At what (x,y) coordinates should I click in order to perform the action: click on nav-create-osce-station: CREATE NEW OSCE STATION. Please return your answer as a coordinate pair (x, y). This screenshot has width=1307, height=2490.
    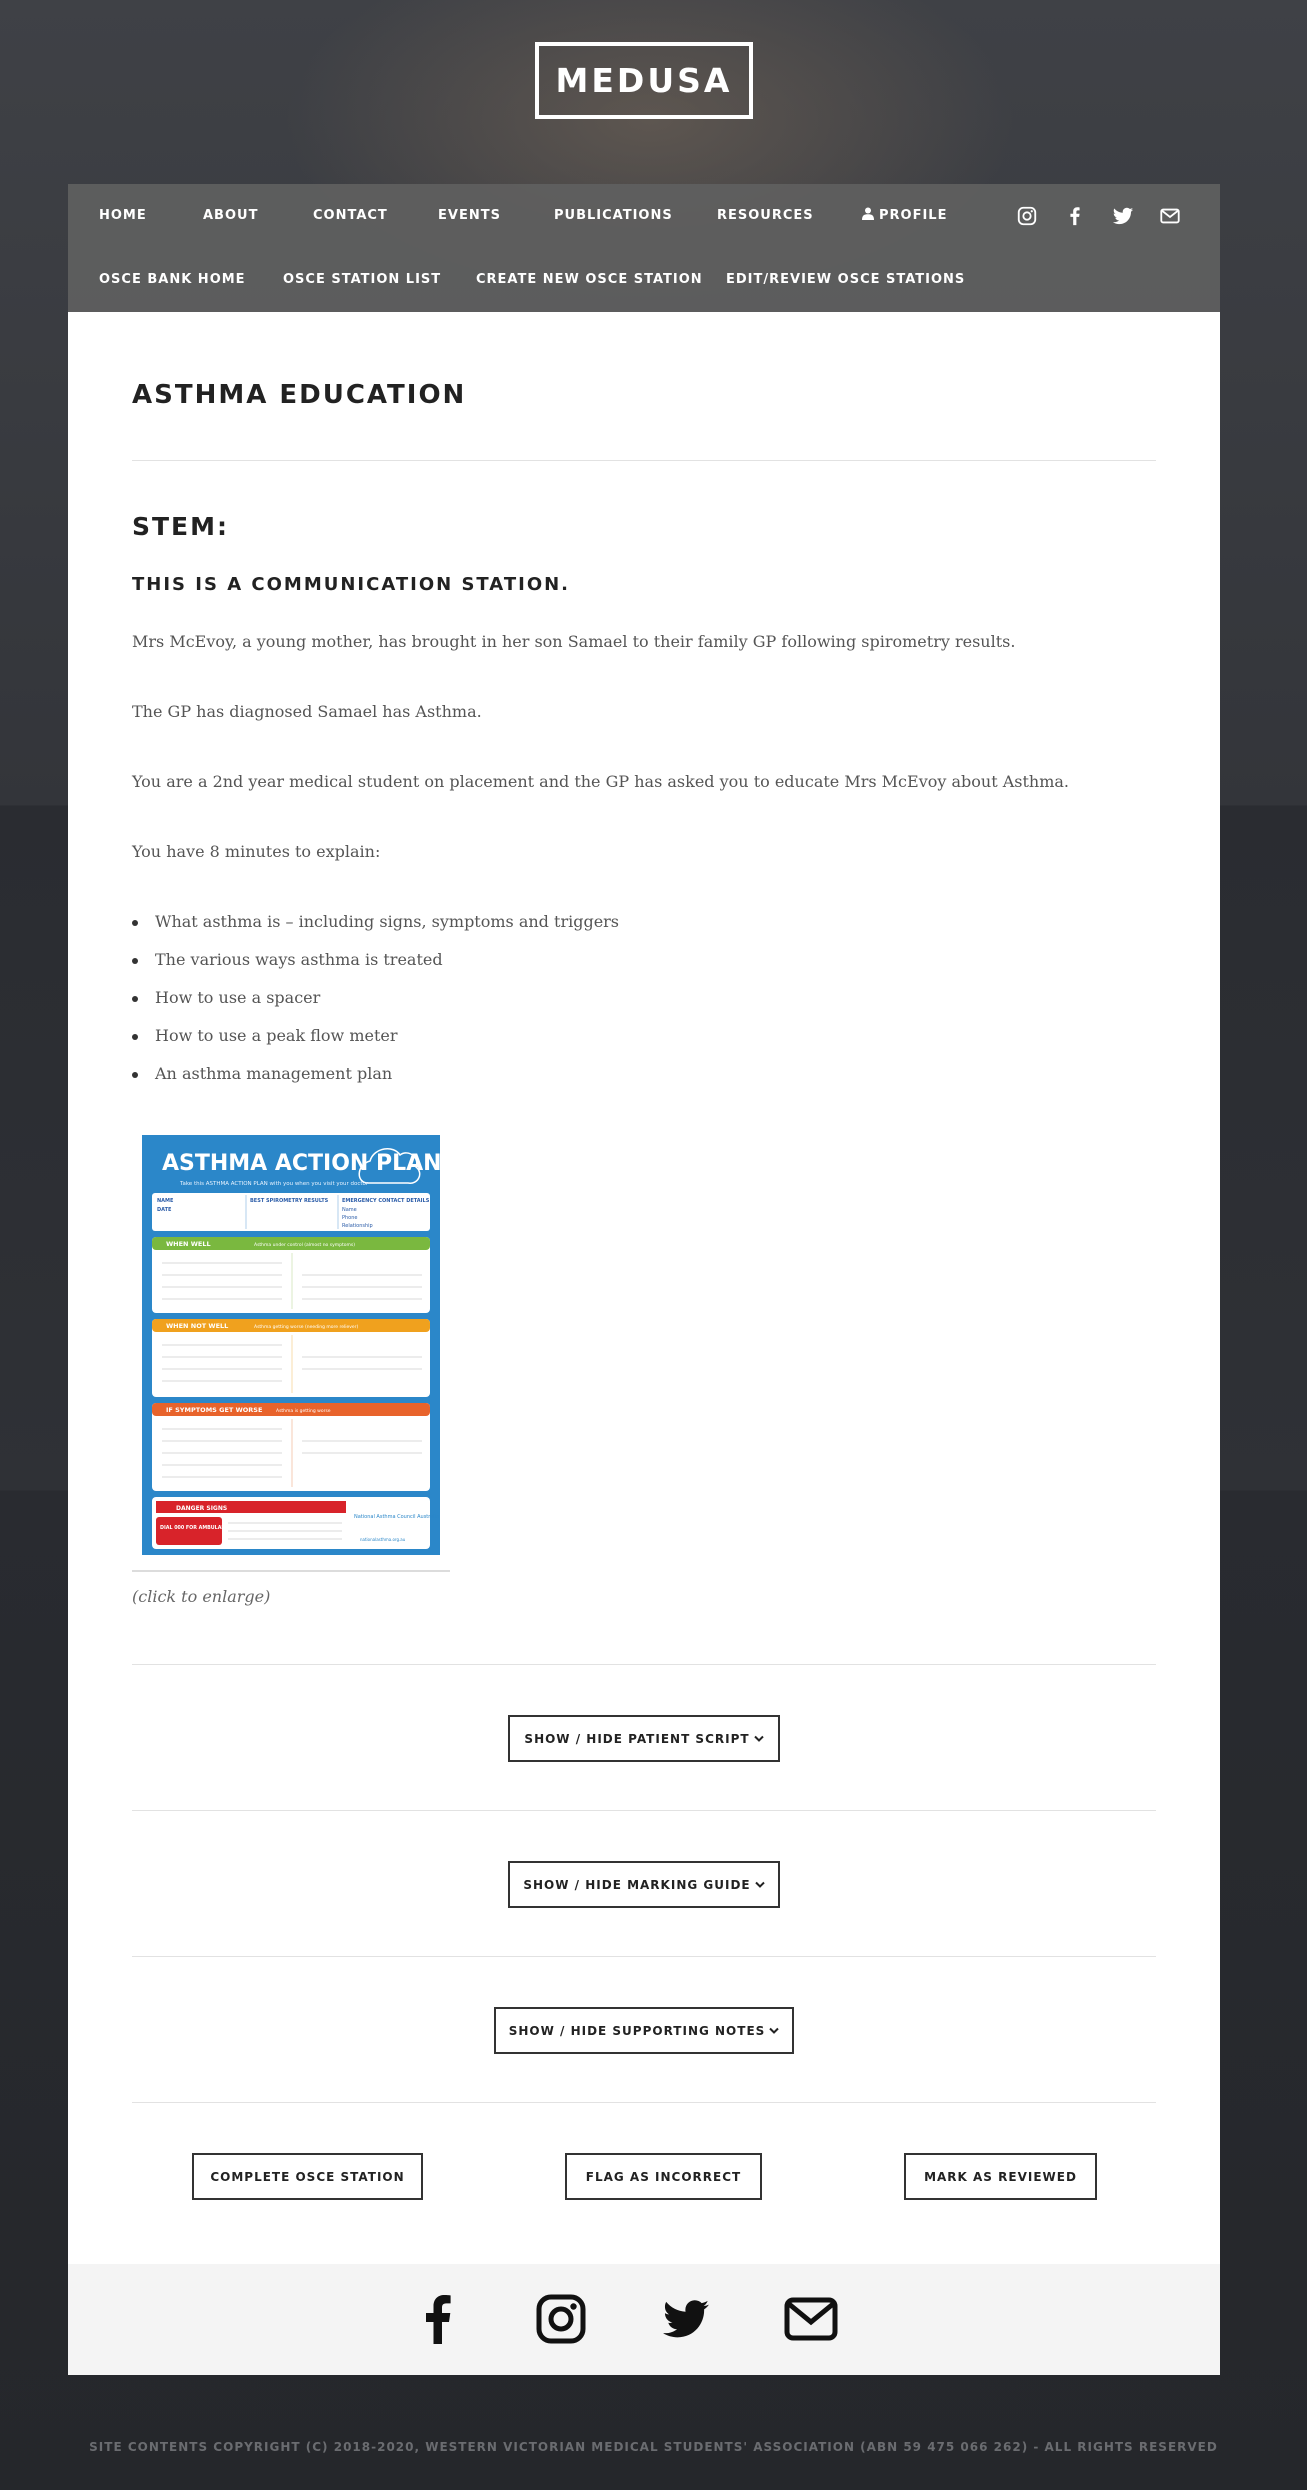
    Looking at the image, I should click on (589, 280).